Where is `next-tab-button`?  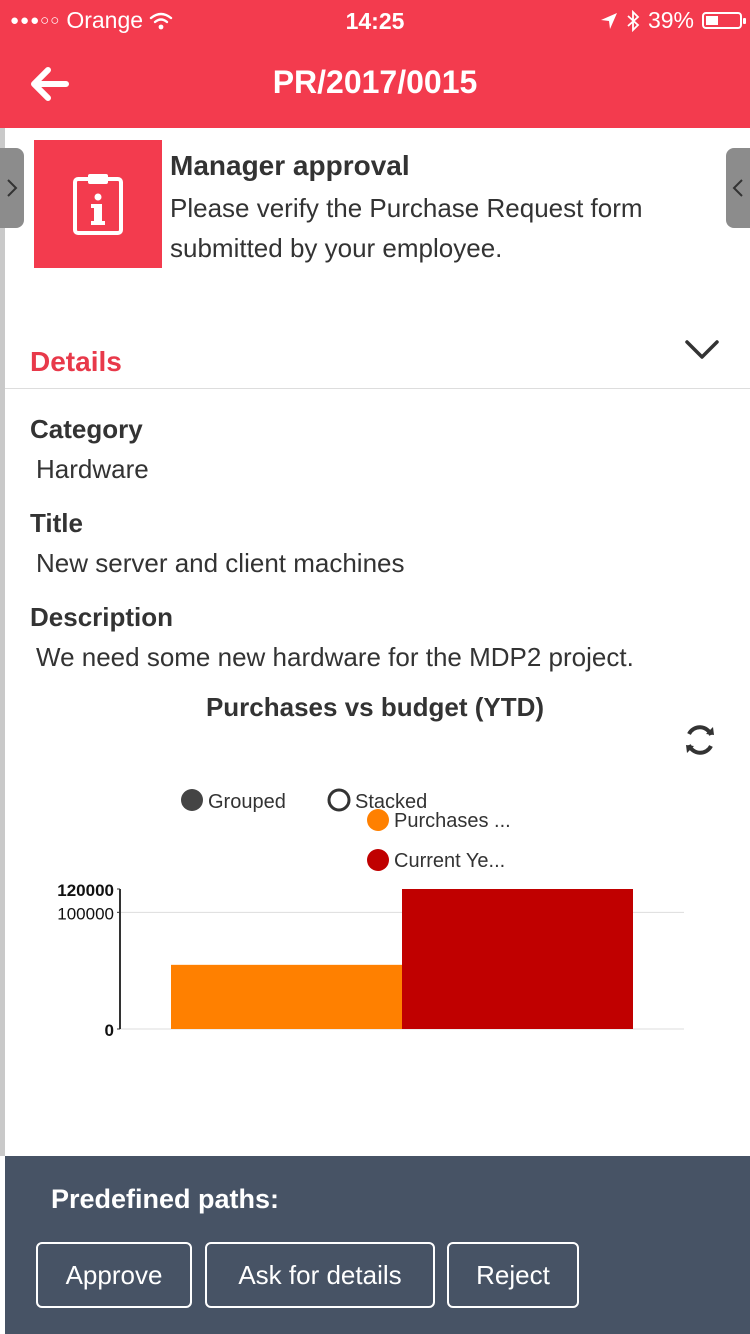
next-tab-button is located at coordinates (738, 188).